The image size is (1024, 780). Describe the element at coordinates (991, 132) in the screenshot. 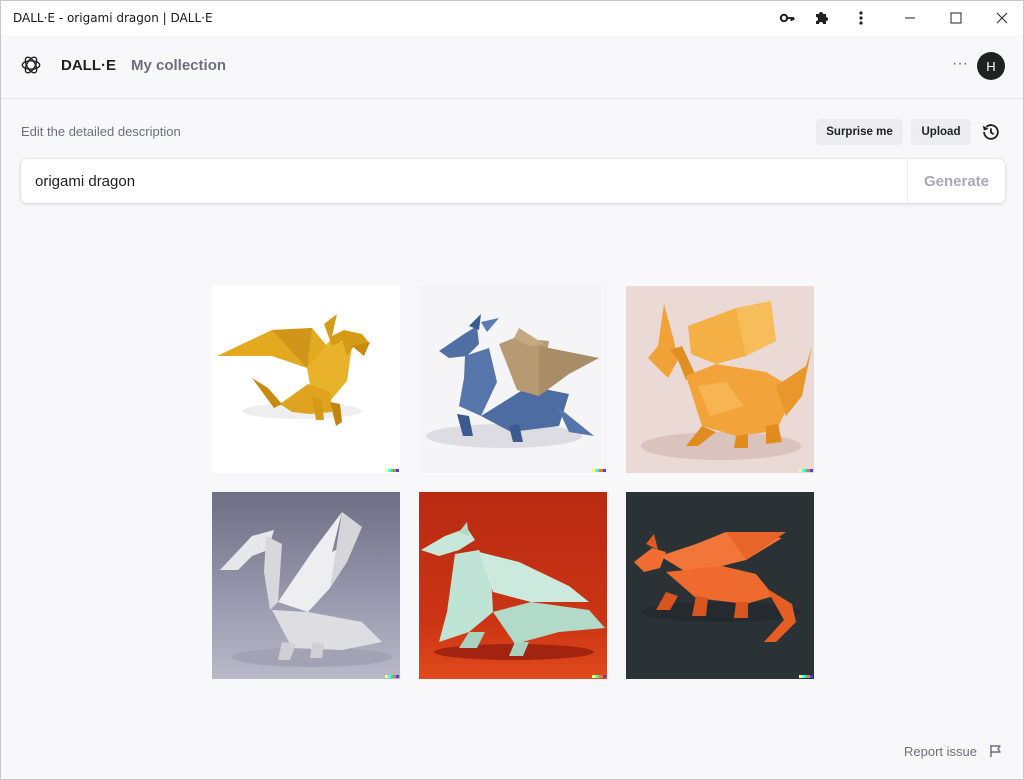

I see `history-icon` at that location.